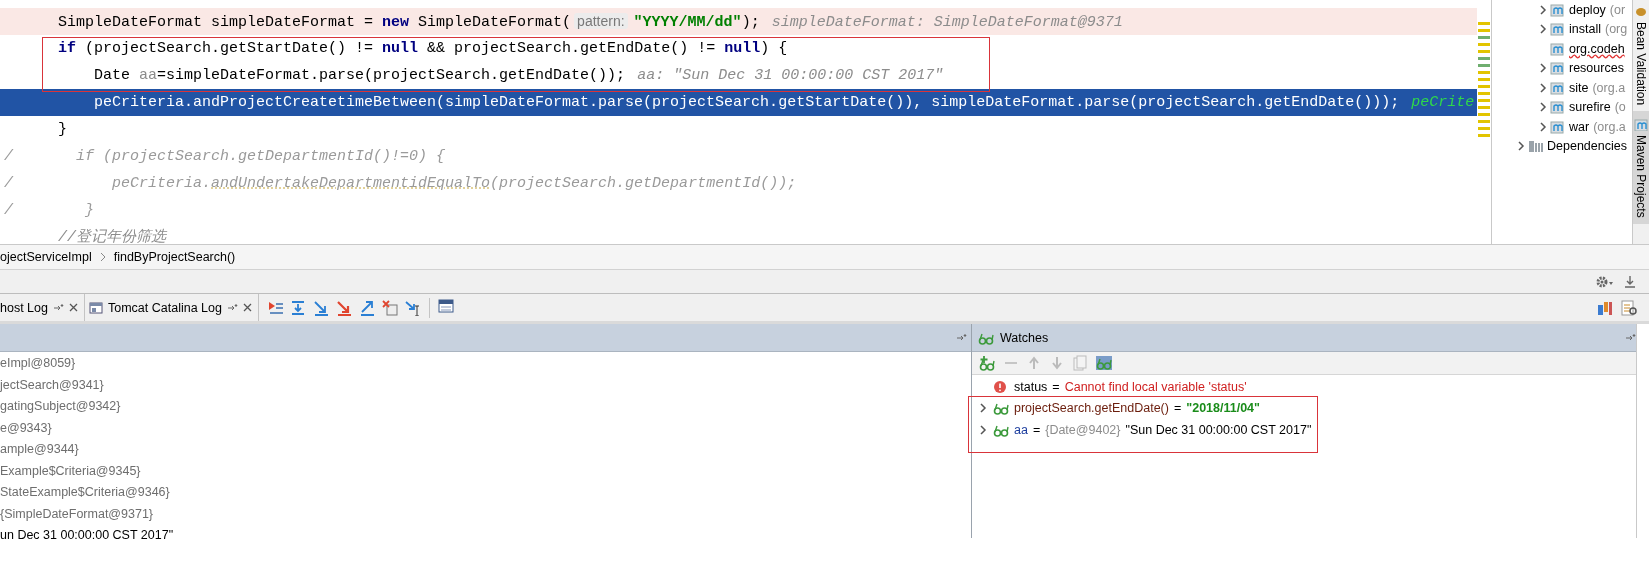 The width and height of the screenshot is (1649, 564). I want to click on code-text: / peCriteria., so click(108, 183).